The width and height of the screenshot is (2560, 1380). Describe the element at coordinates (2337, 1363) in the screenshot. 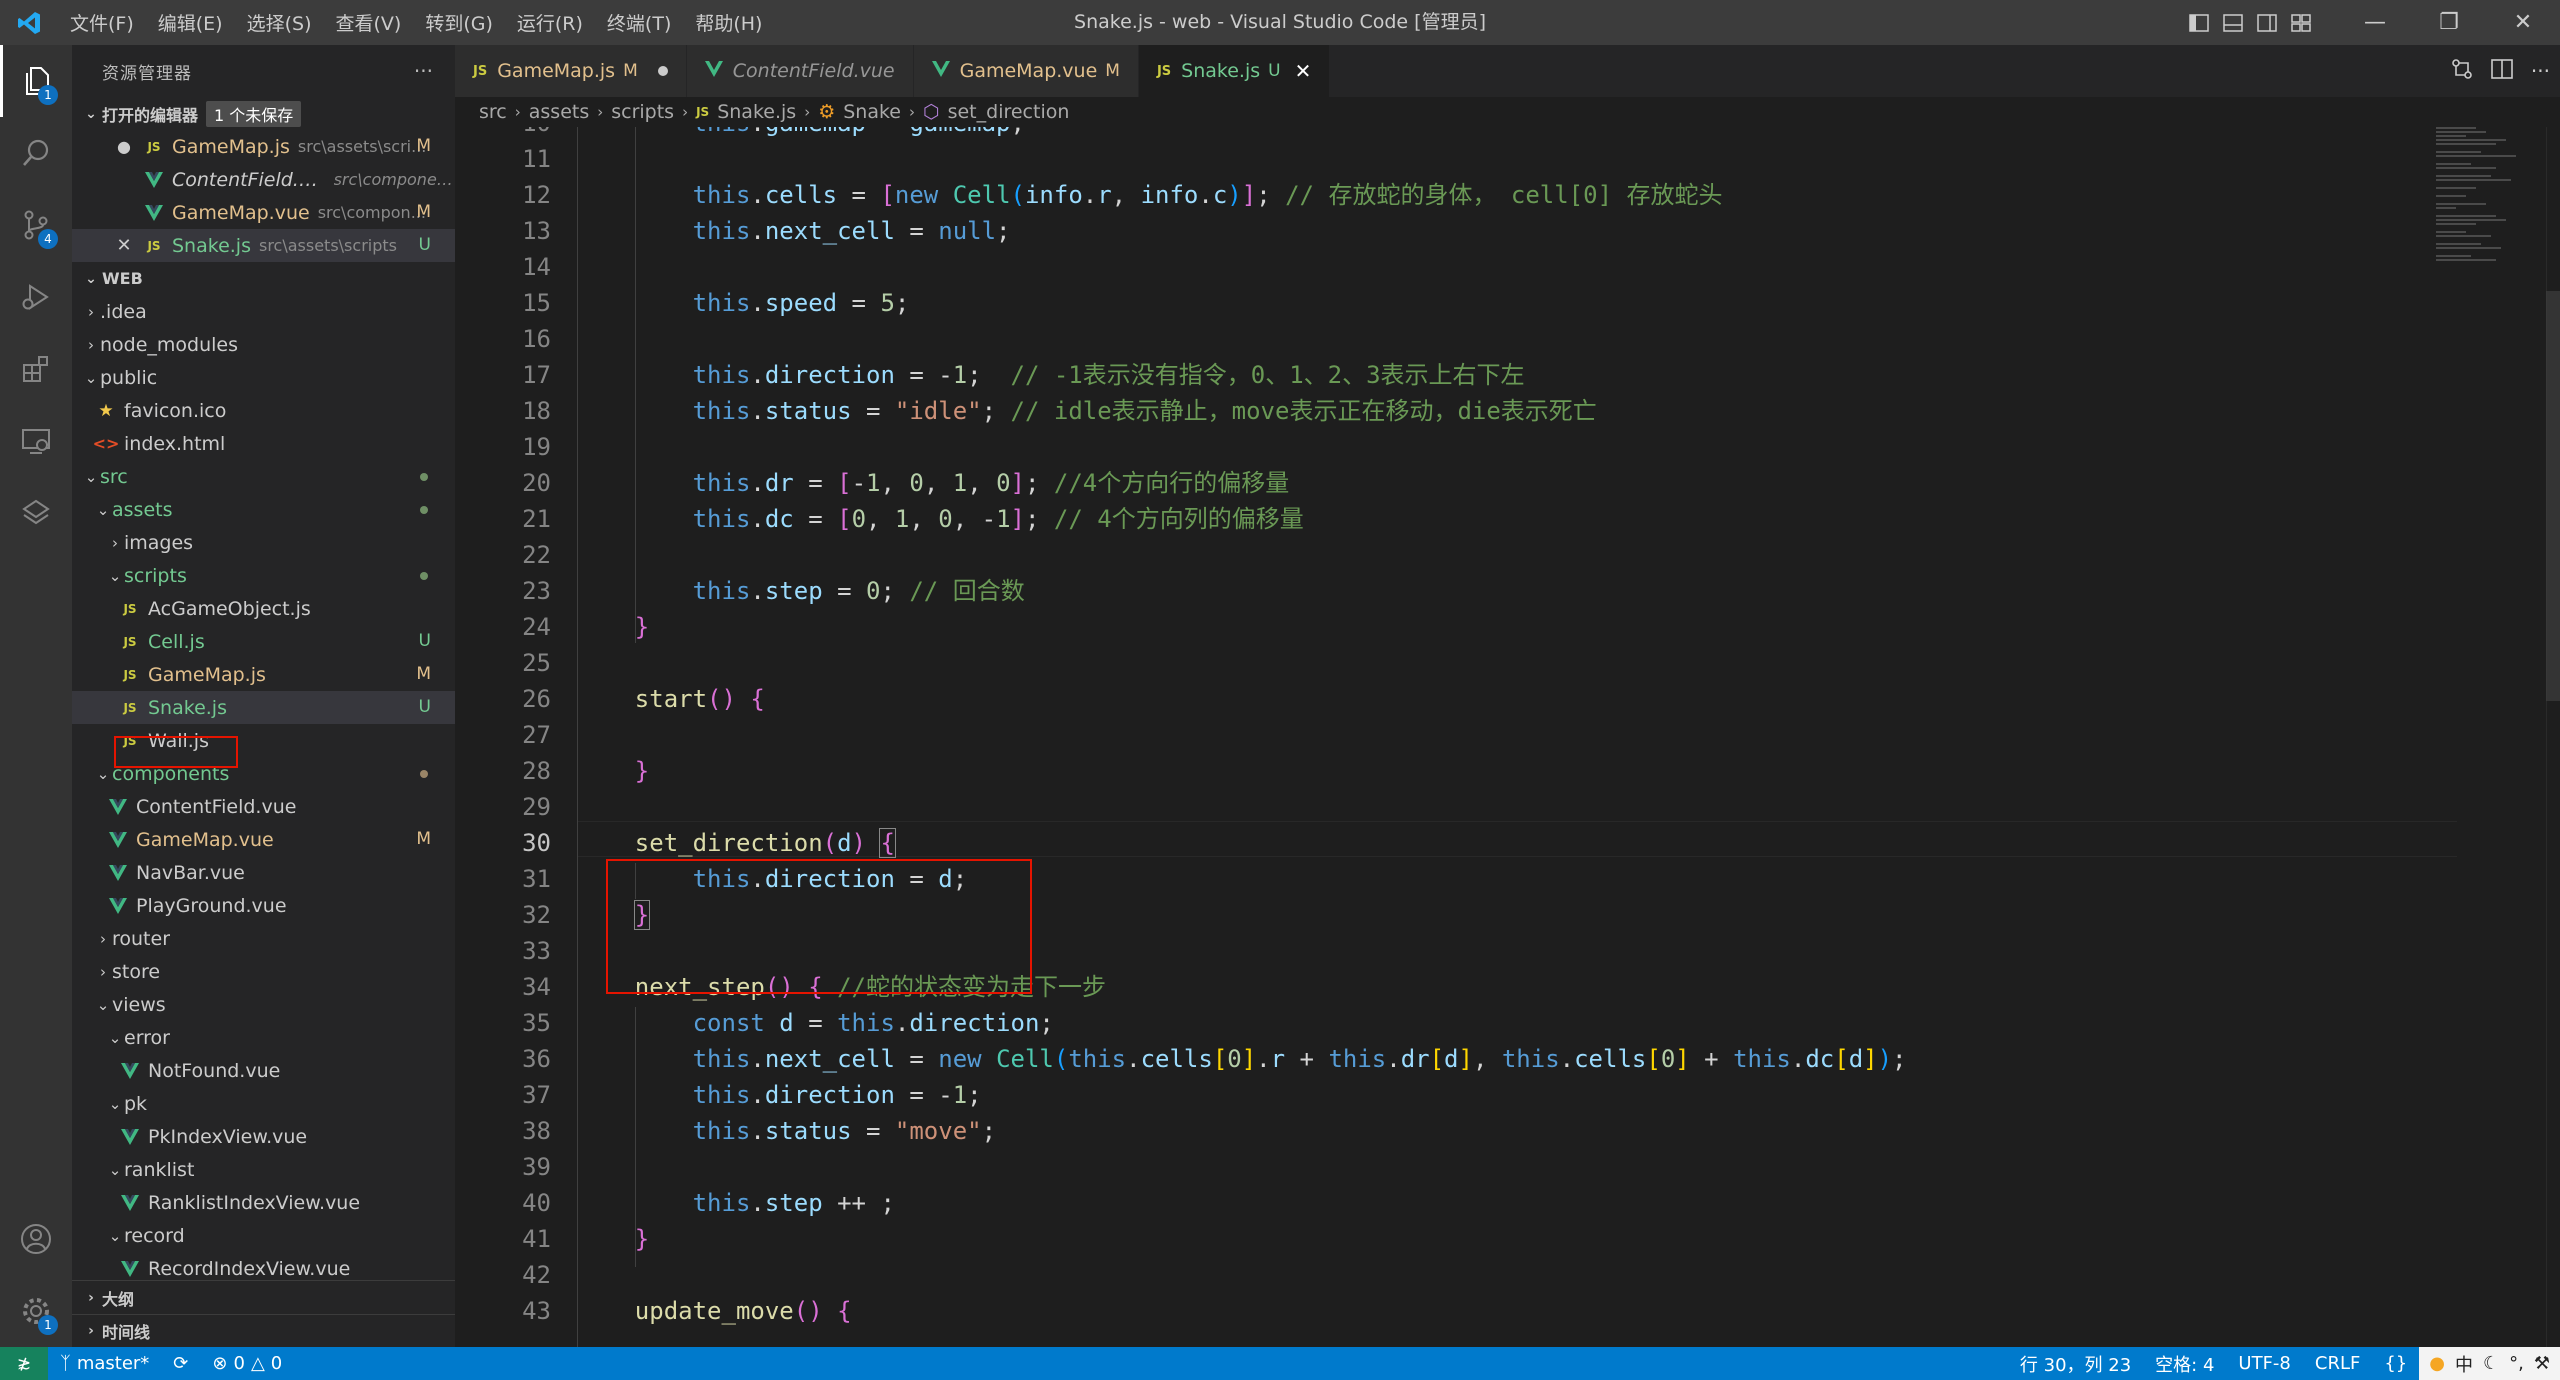

I see `end-of-line: CRLF` at that location.